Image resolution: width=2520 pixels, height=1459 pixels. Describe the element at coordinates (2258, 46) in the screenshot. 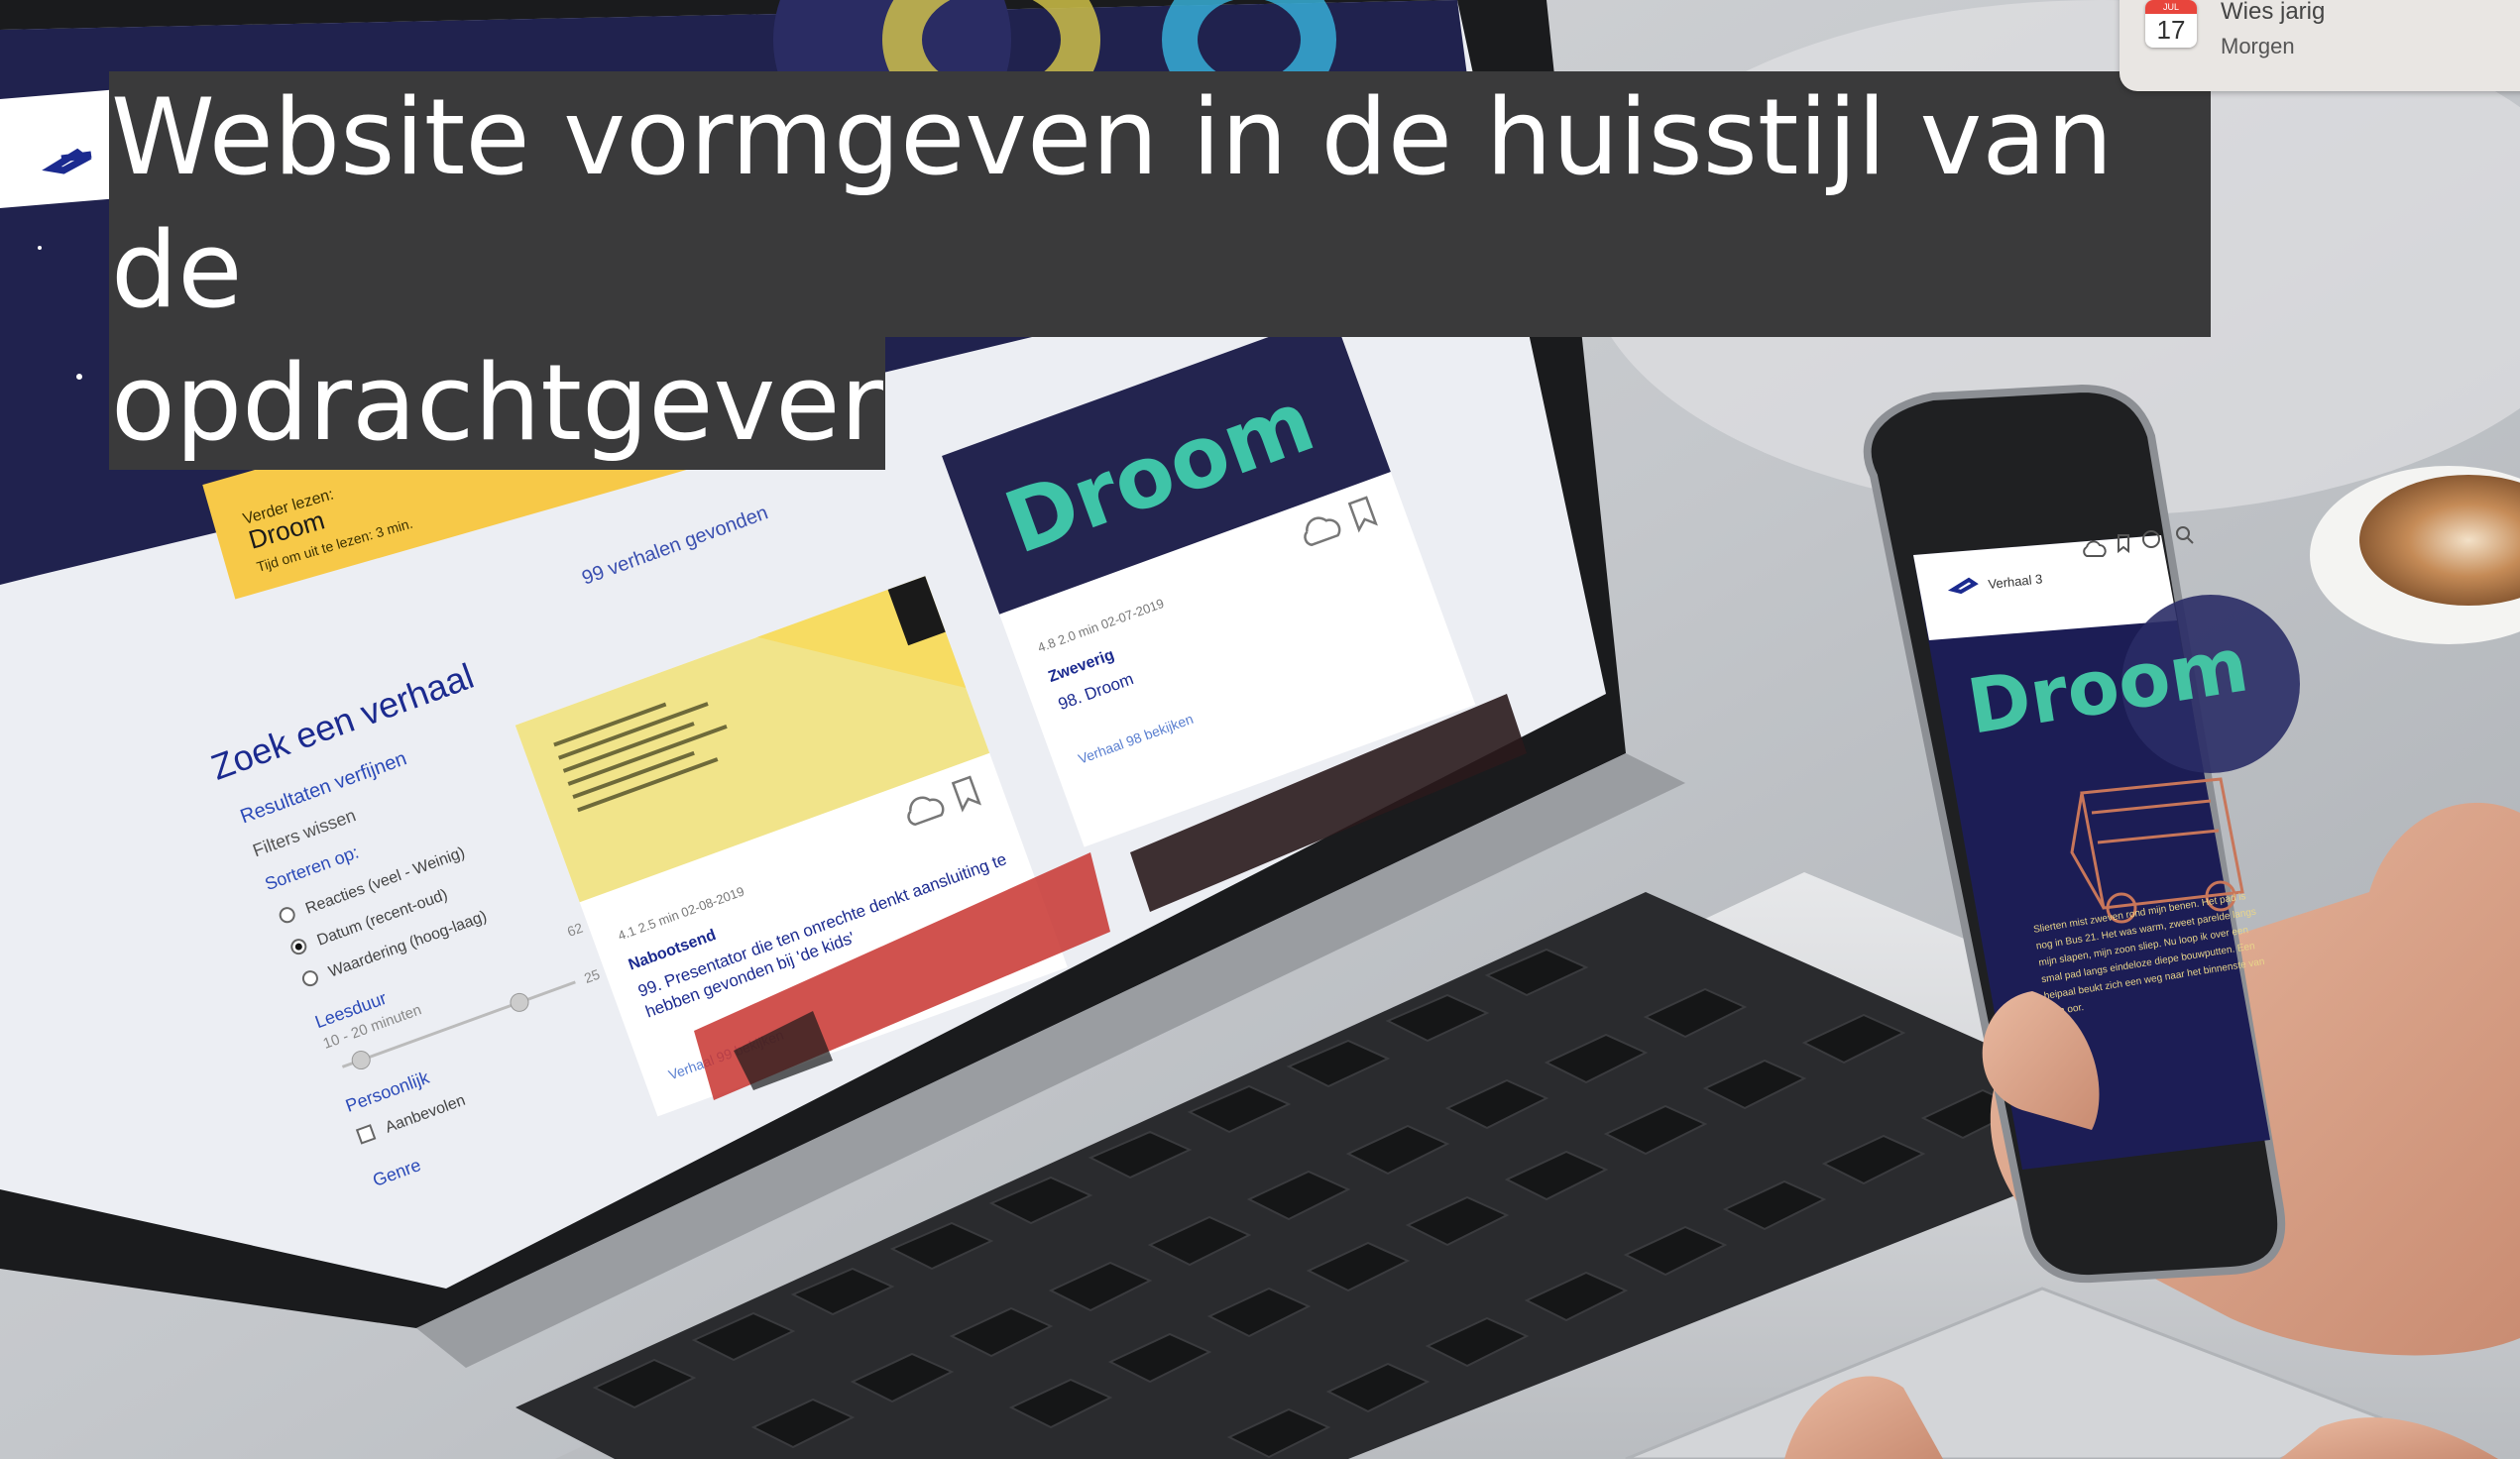

I see `notification-subtitle: Morgen` at that location.